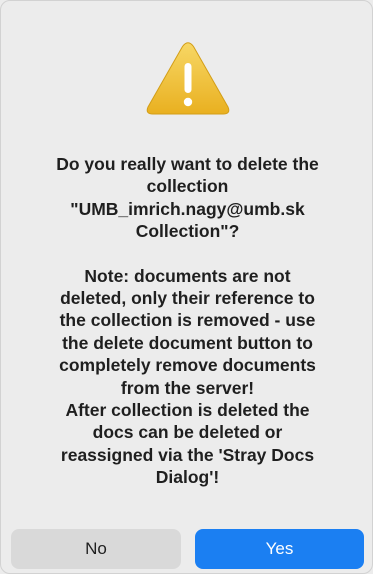 The width and height of the screenshot is (373, 574). Describe the element at coordinates (187, 298) in the screenshot. I see `note-line: deleted, only their reference to` at that location.